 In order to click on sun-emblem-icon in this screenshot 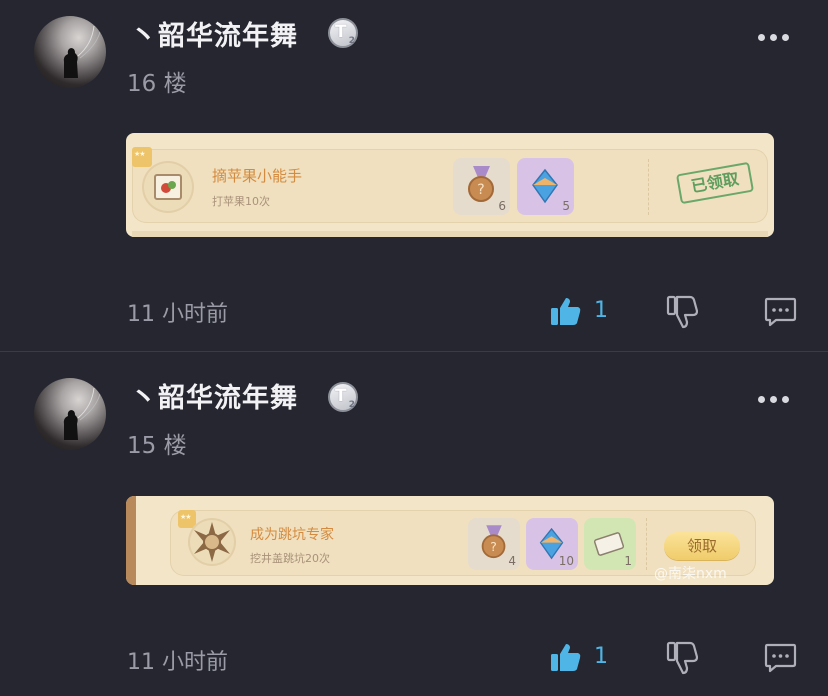, I will do `click(212, 542)`.